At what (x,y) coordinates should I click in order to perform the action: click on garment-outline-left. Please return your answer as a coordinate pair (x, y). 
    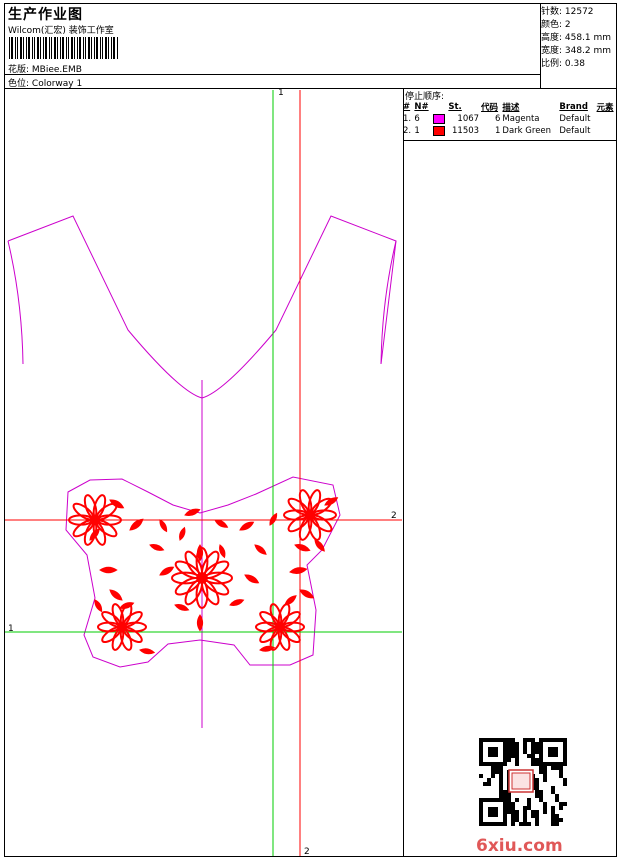
    Looking at the image, I should click on (202, 307).